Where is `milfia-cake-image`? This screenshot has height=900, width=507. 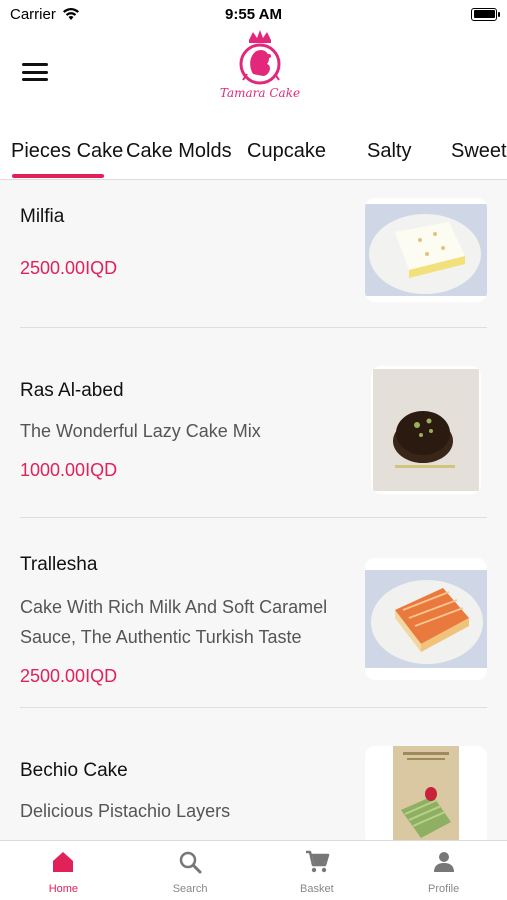
milfia-cake-image is located at coordinates (426, 250).